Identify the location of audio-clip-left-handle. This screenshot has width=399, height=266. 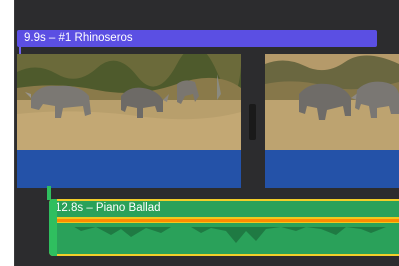
(53, 227).